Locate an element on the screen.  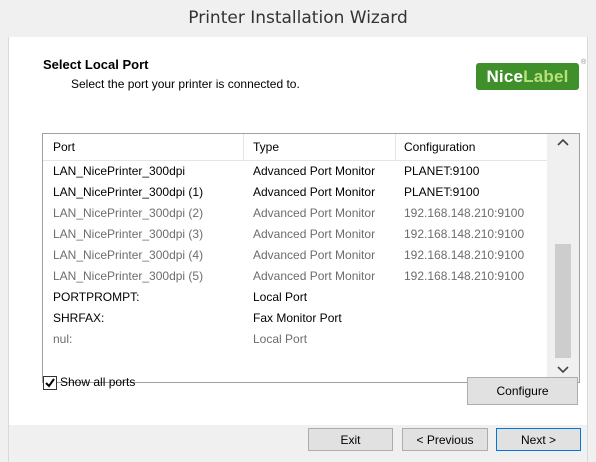
port-list-header: Port Type Configuration is located at coordinates (295, 147).